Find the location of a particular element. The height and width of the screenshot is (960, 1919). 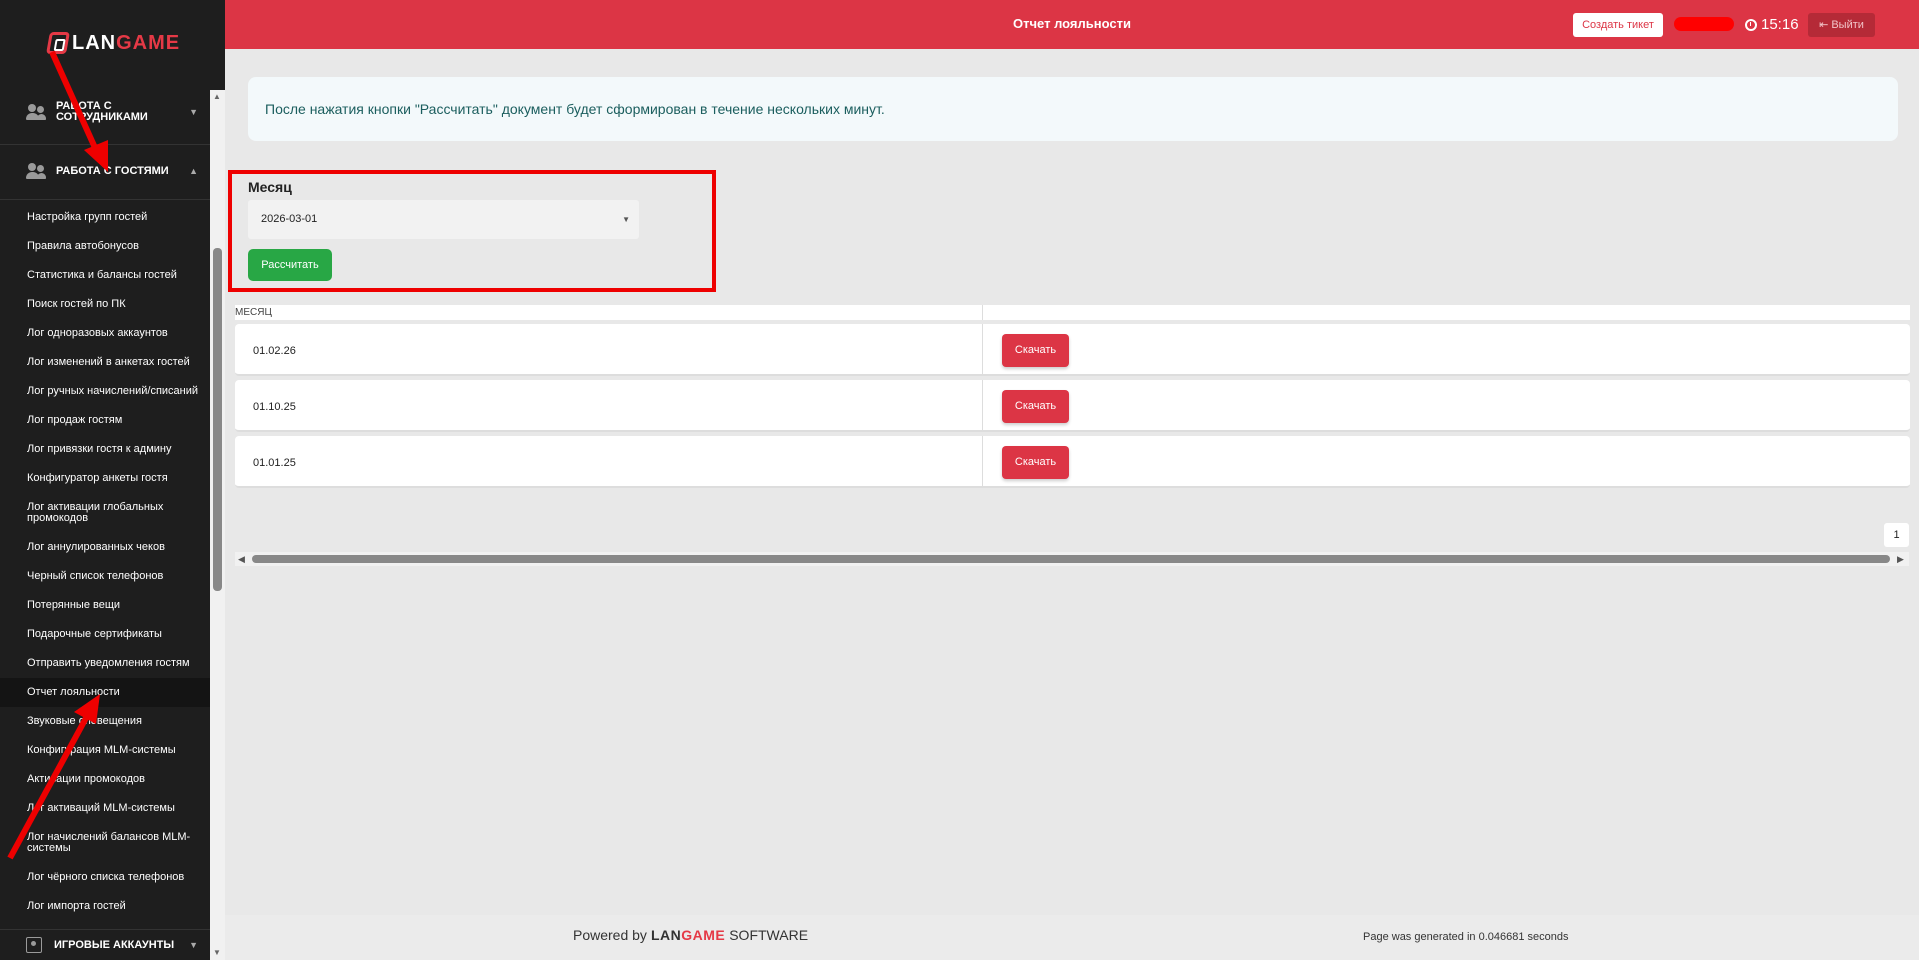

sidebar-item-lost-items: Потерянные вещи is located at coordinates (105, 605).